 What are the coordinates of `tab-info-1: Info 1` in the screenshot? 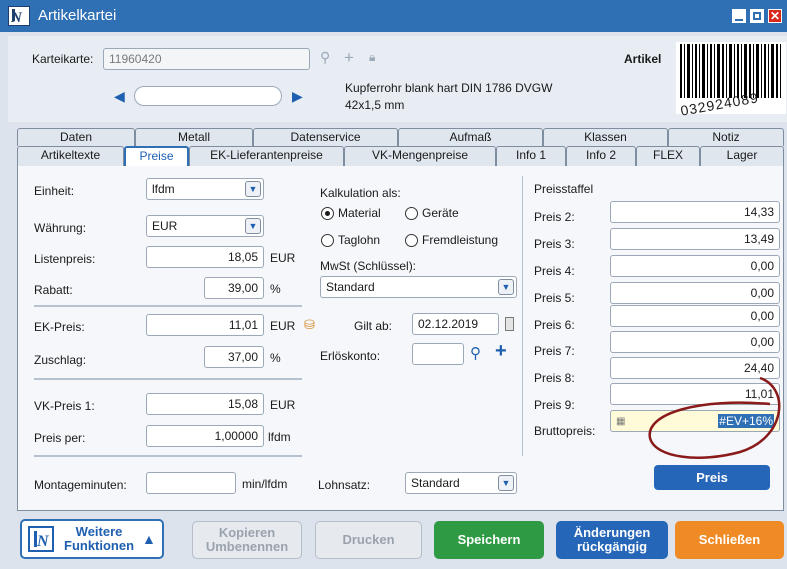 It's located at (531, 156).